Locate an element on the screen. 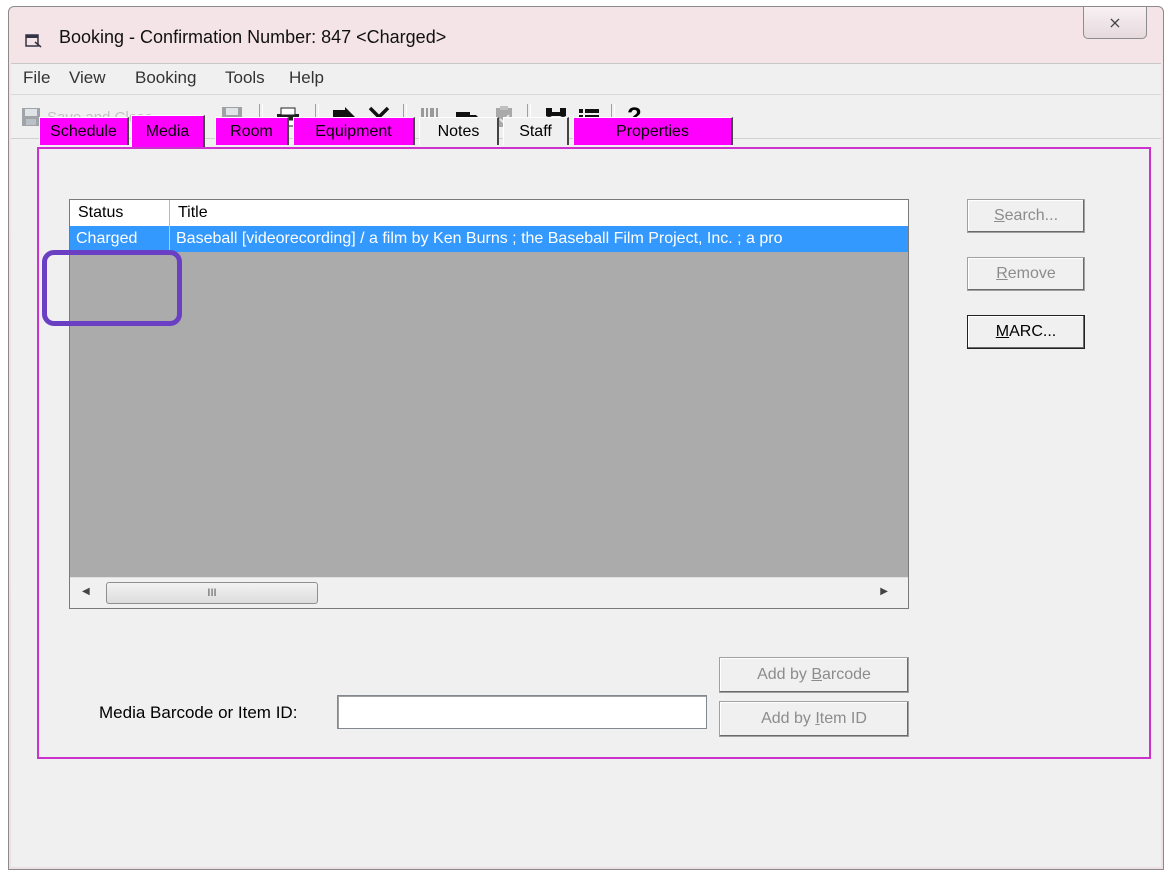 The image size is (1172, 876). tab-room: Room is located at coordinates (252, 131).